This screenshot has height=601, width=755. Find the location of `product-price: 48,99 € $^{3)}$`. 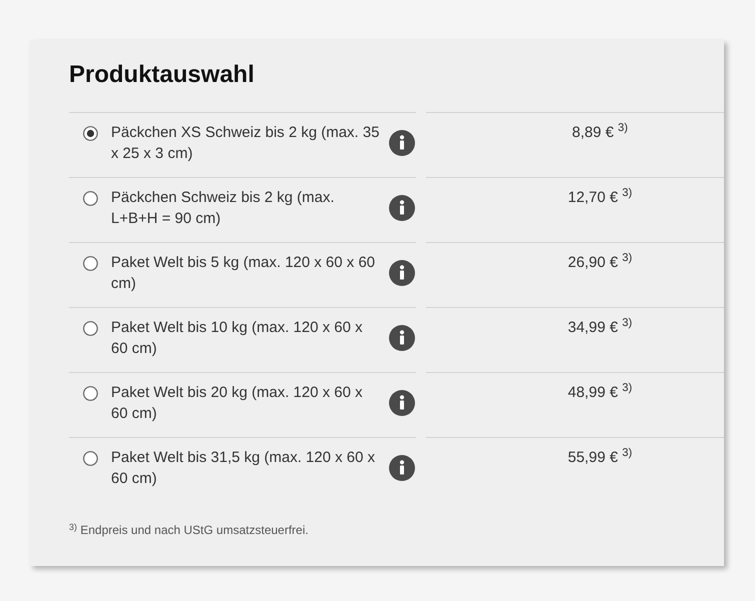

product-price: 48,99 € $^{3)}$ is located at coordinates (600, 392).